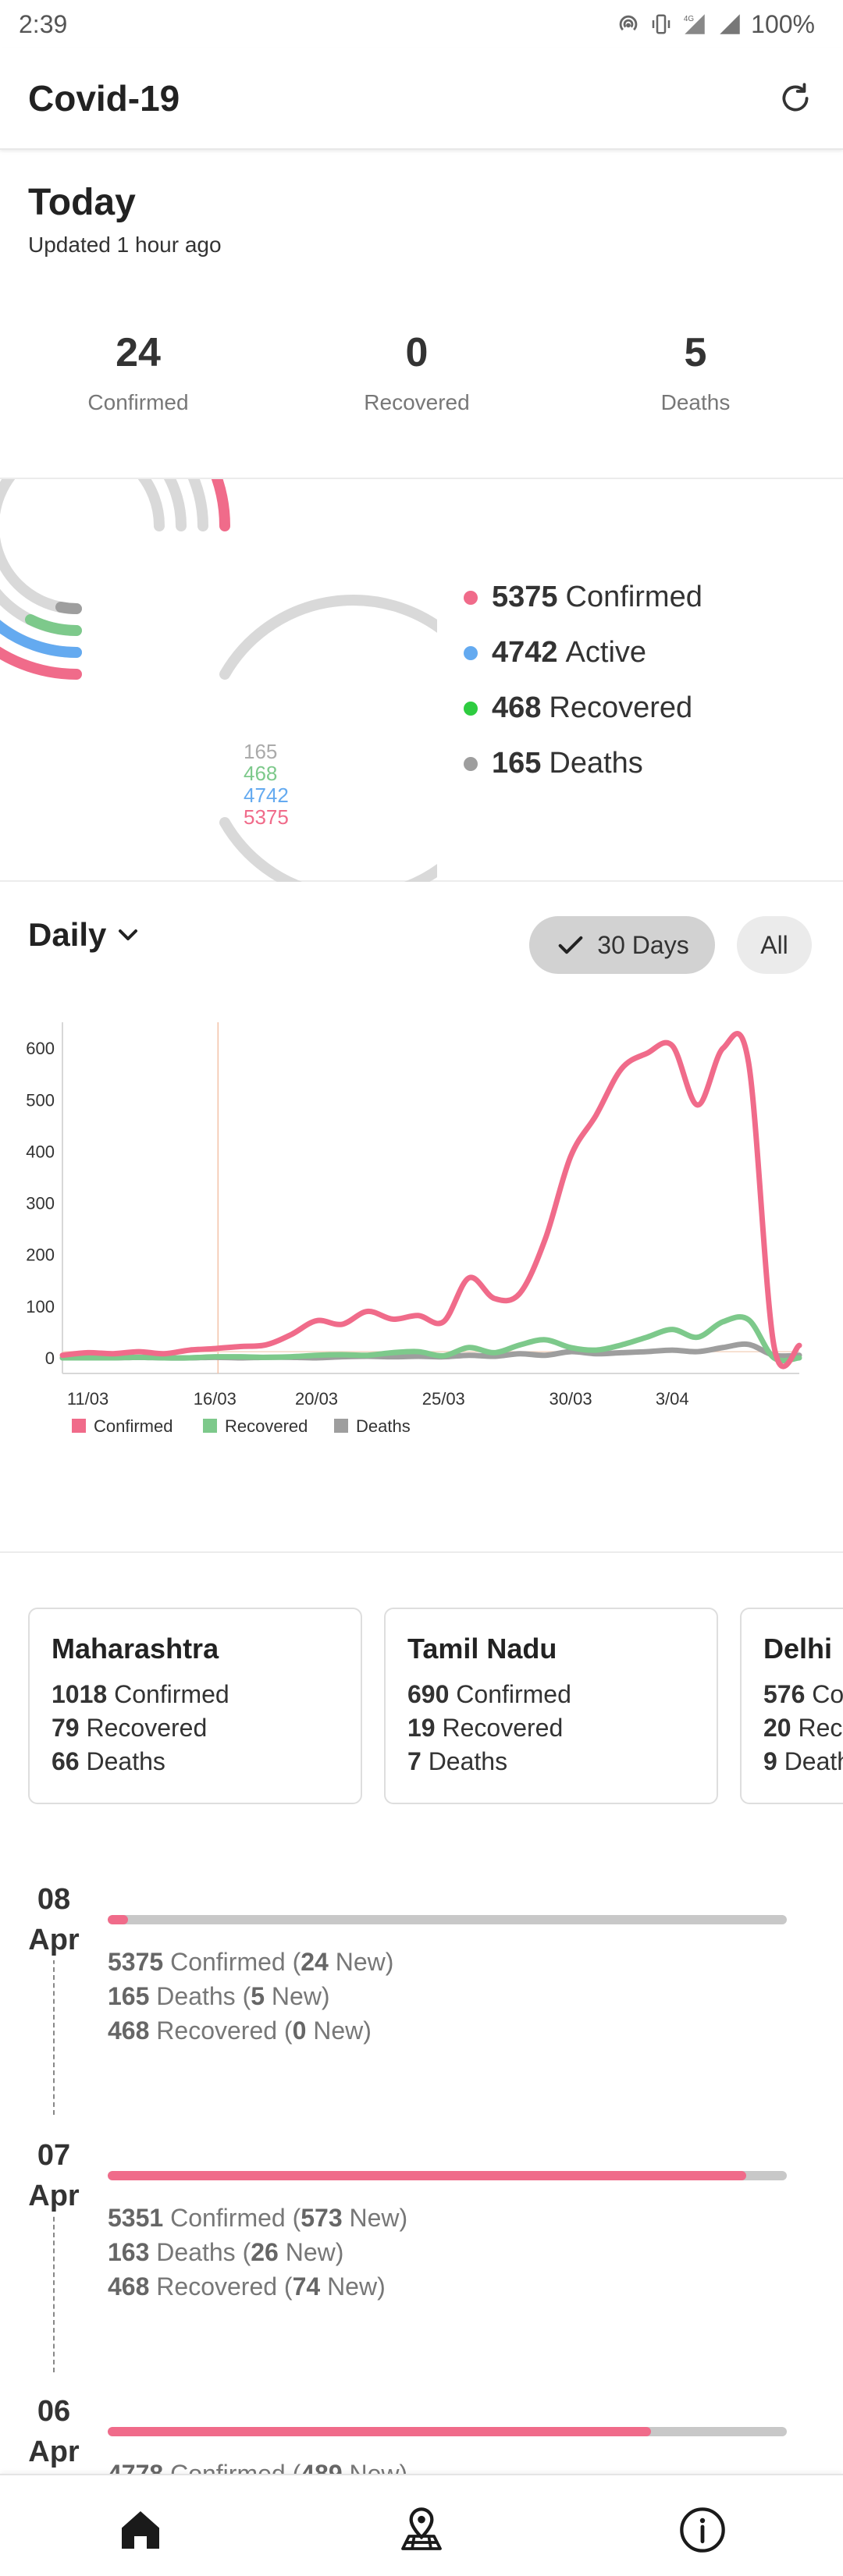  I want to click on stat-value: 24, so click(138, 352).